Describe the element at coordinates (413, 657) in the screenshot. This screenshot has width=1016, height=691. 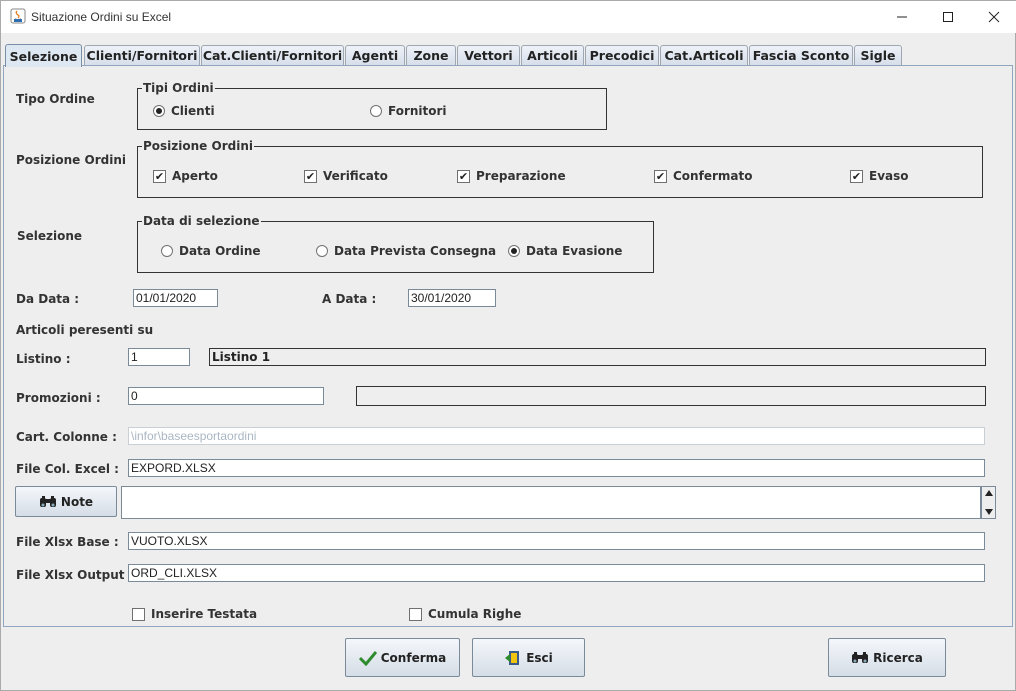
I see `conferma-label: Conferma` at that location.